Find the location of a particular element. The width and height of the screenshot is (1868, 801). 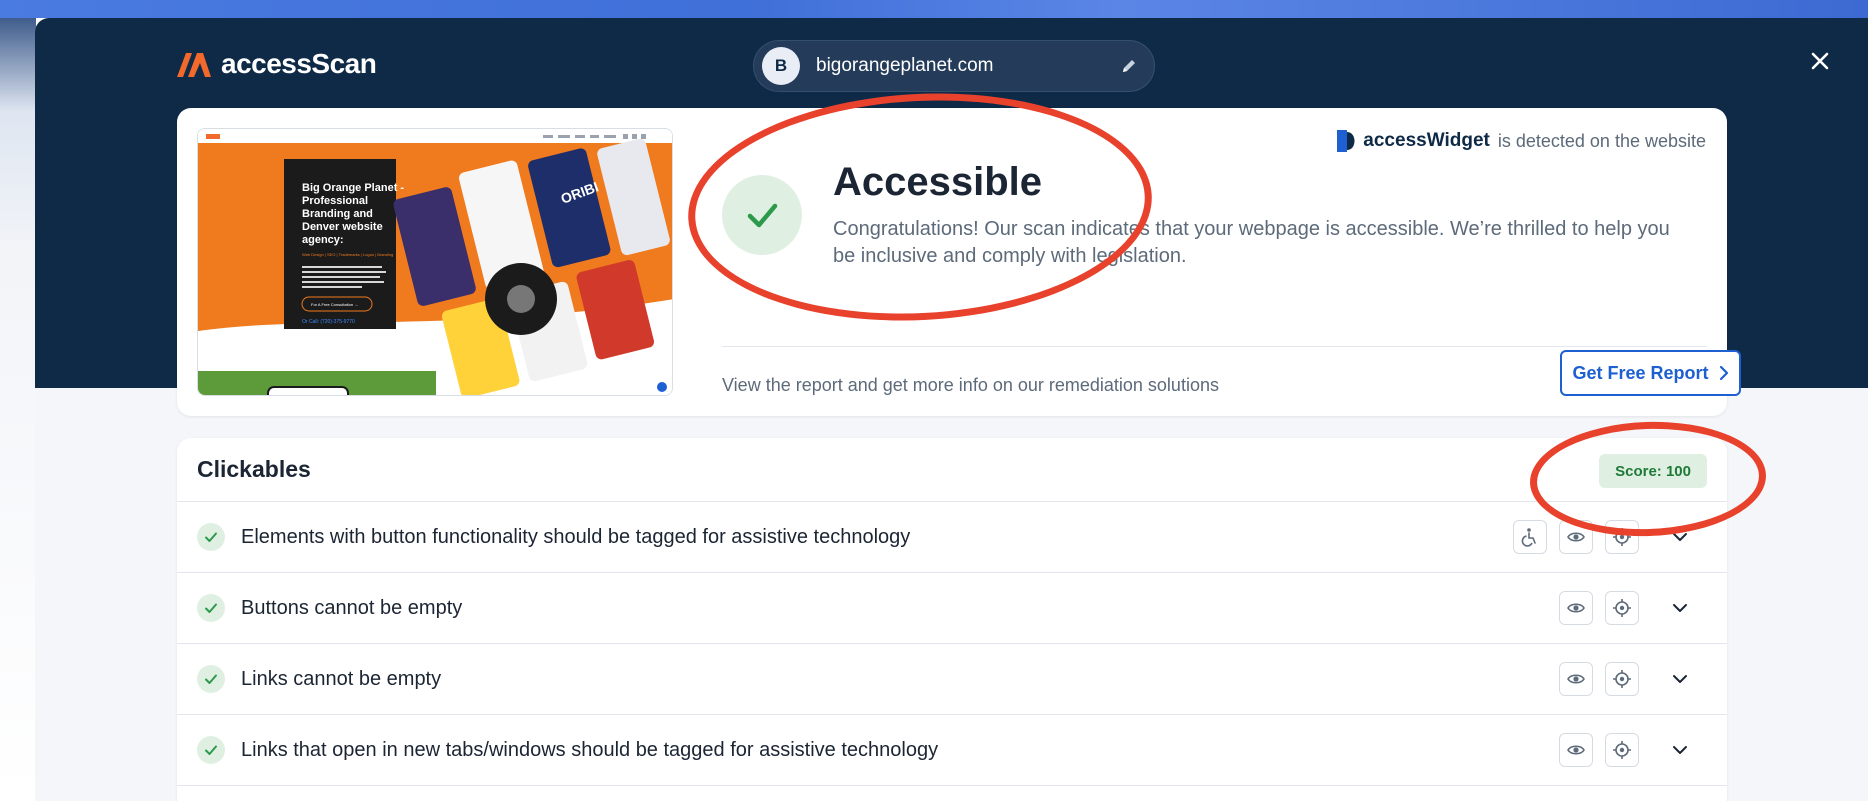

background-page-edge is located at coordinates (18, 409).